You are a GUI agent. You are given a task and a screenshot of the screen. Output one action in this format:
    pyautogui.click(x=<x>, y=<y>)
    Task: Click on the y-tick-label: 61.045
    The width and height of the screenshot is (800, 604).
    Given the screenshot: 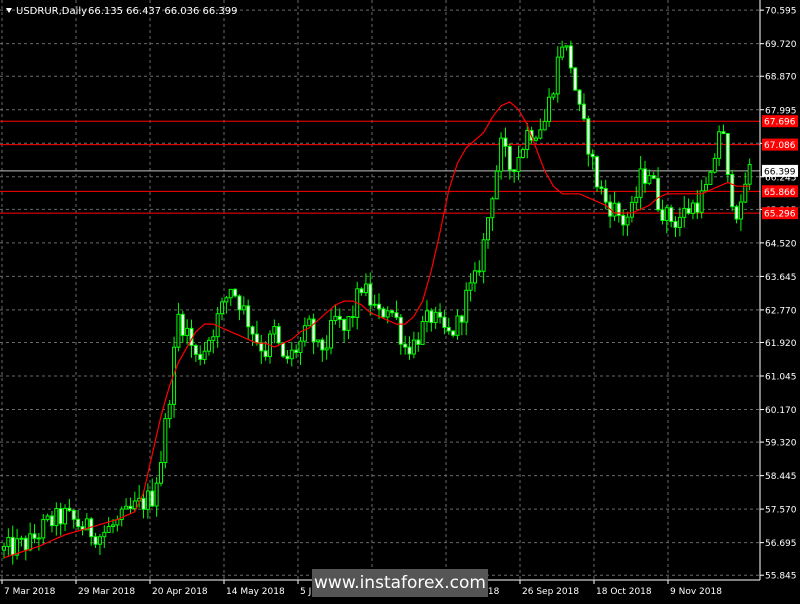 What is the action you would take?
    pyautogui.click(x=781, y=378)
    